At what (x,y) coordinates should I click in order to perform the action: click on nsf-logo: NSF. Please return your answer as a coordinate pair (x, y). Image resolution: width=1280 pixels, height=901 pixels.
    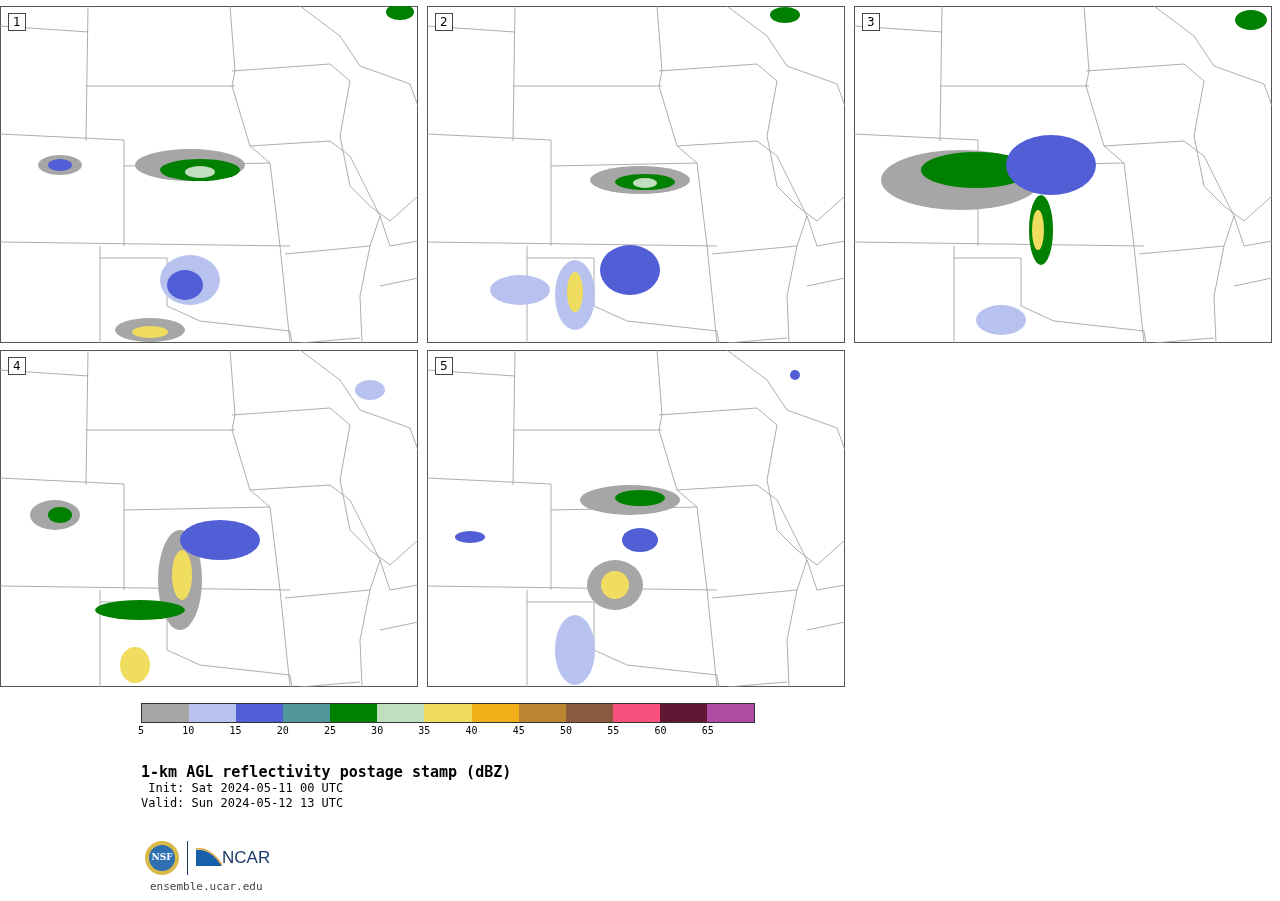
    Looking at the image, I should click on (162, 858).